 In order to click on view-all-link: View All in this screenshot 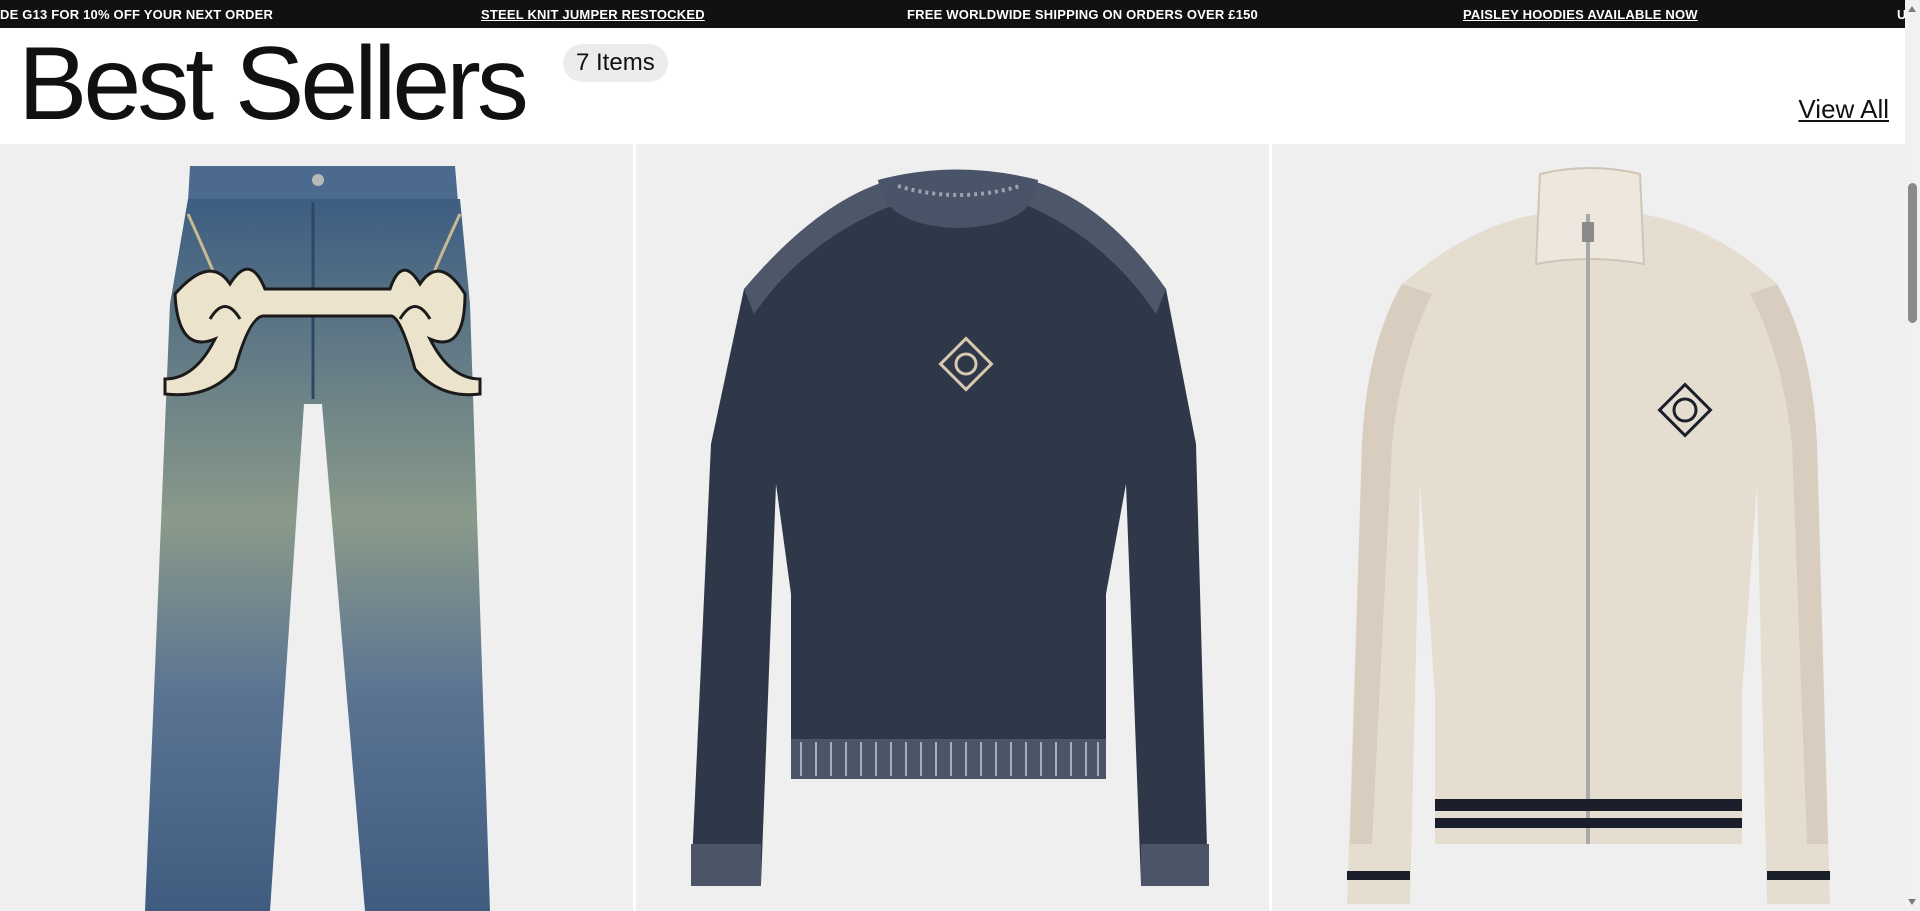, I will do `click(1843, 109)`.